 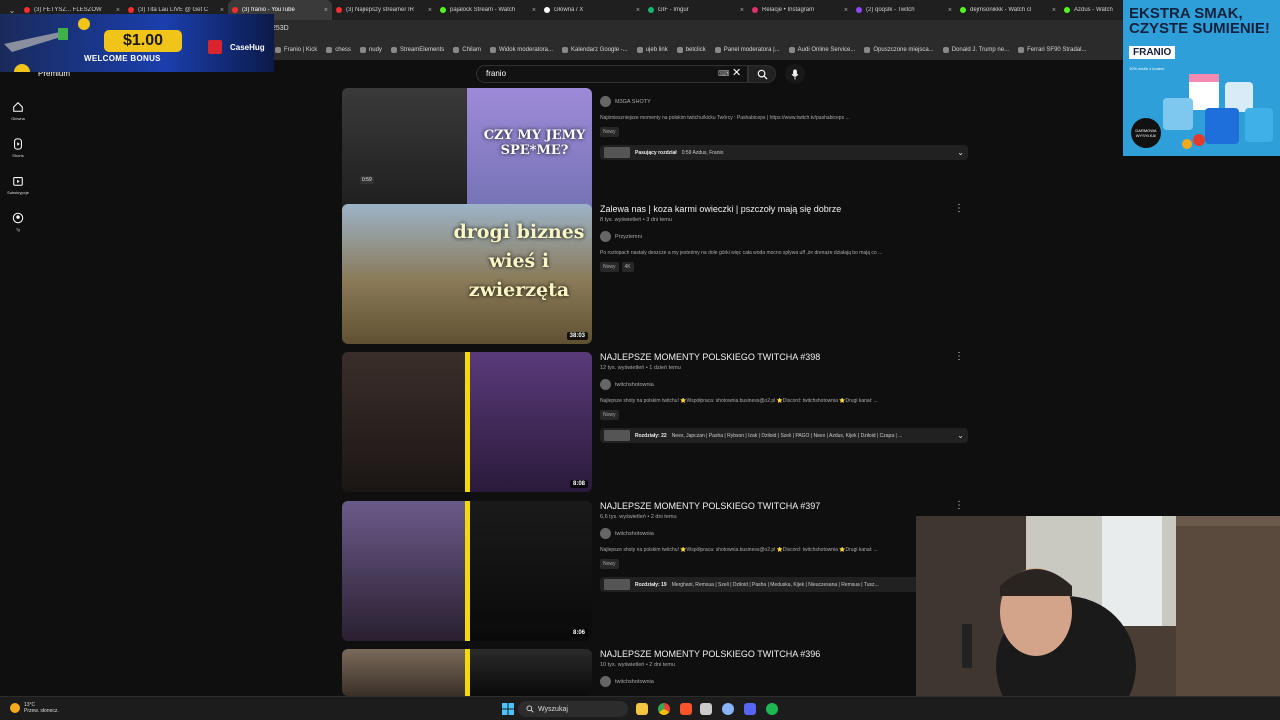 I want to click on search-input, so click(x=612, y=74).